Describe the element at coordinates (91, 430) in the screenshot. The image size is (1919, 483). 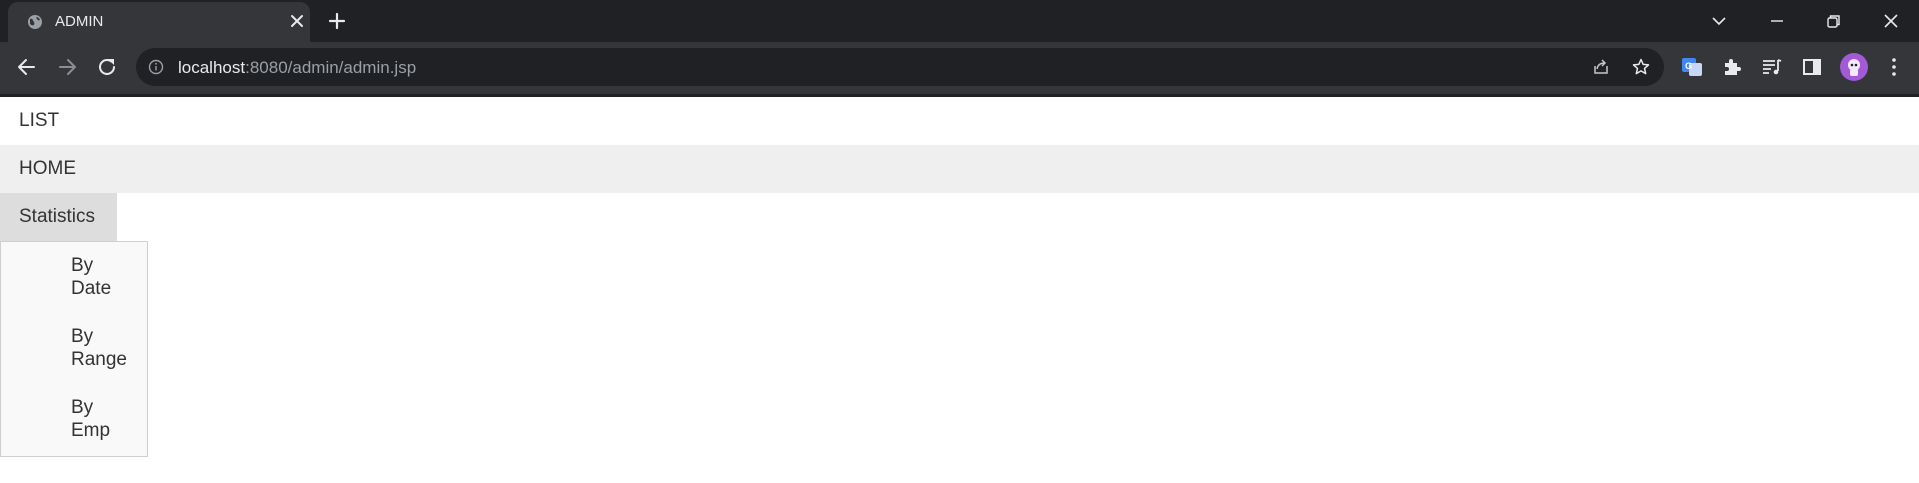
I see `dropdown-item-line: Emp` at that location.